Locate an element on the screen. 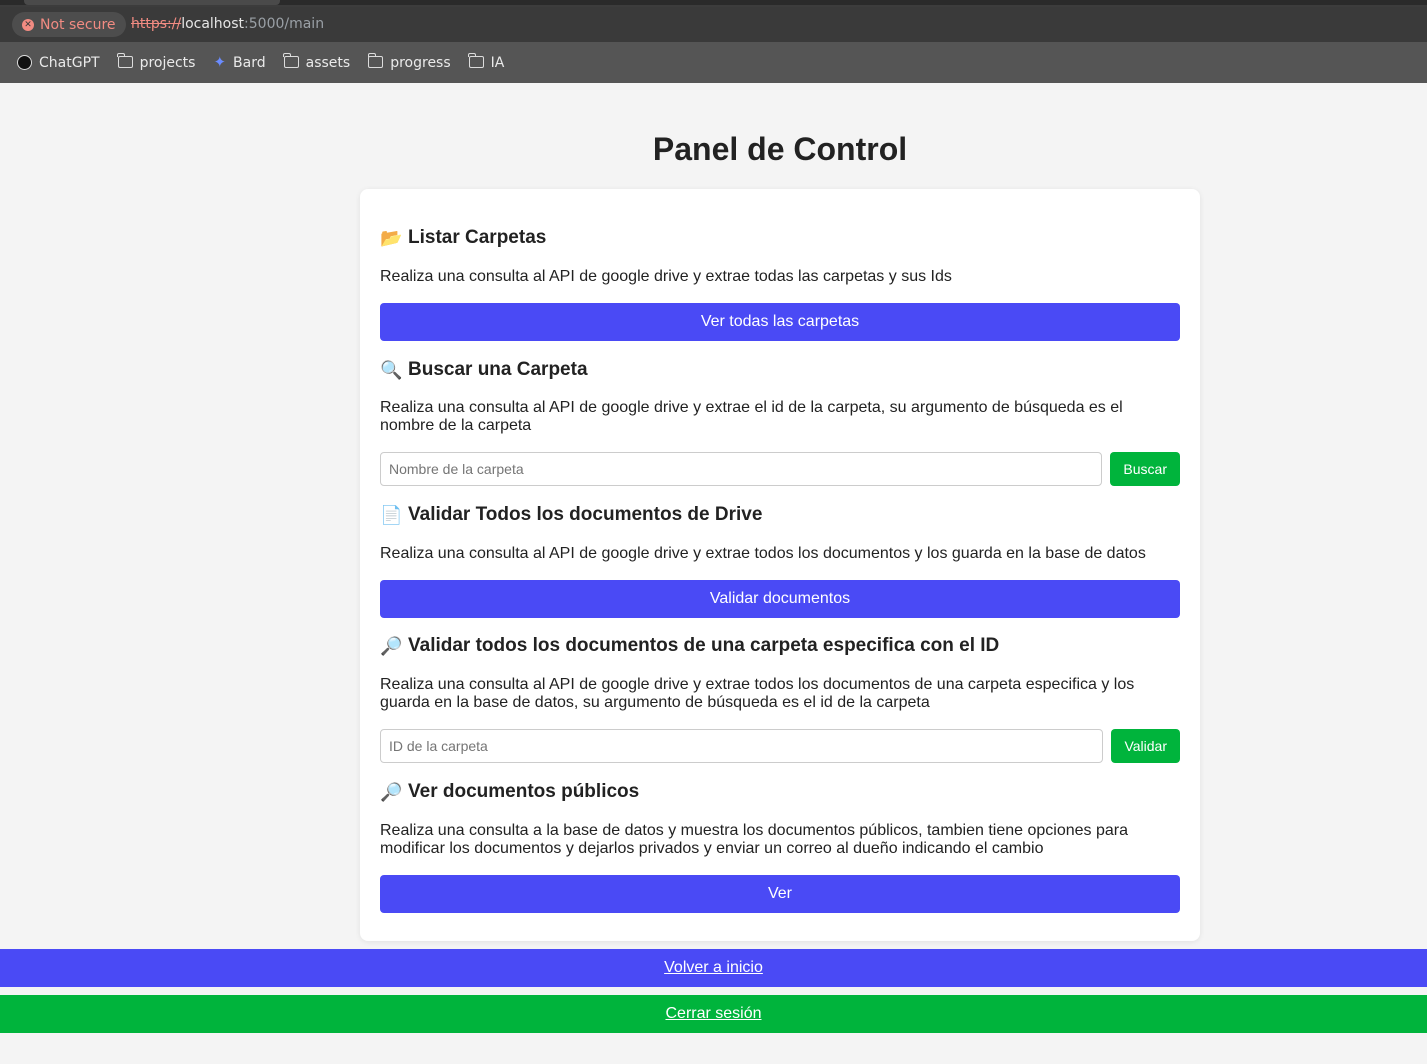 Image resolution: width=1427 pixels, height=1064 pixels. view-public-docs-button: Ver is located at coordinates (780, 894).